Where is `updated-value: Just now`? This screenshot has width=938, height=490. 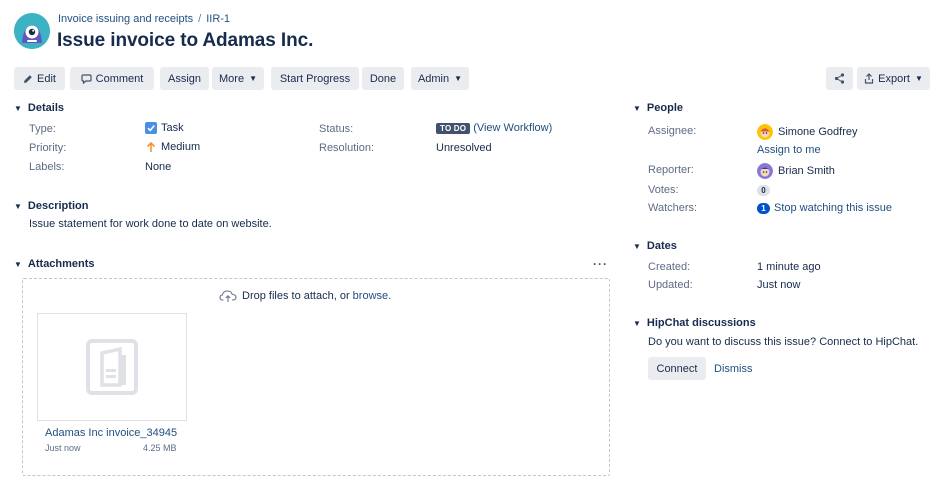
updated-value: Just now is located at coordinates (779, 285).